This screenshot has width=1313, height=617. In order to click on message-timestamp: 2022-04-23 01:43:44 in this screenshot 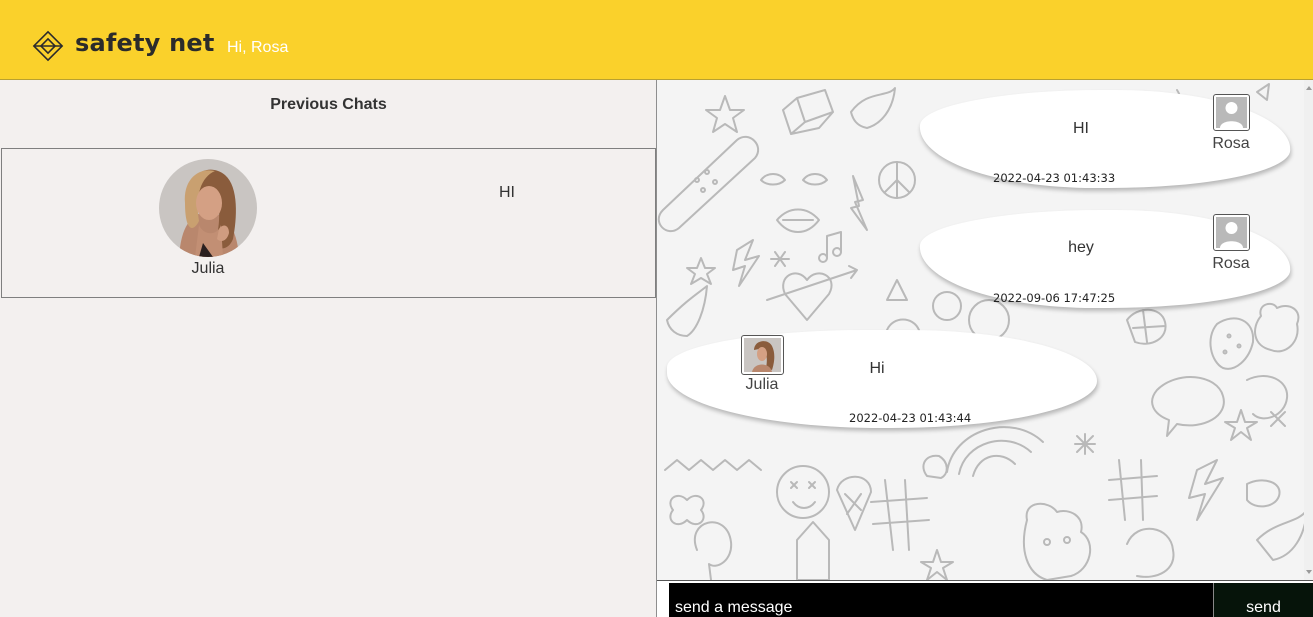, I will do `click(910, 418)`.